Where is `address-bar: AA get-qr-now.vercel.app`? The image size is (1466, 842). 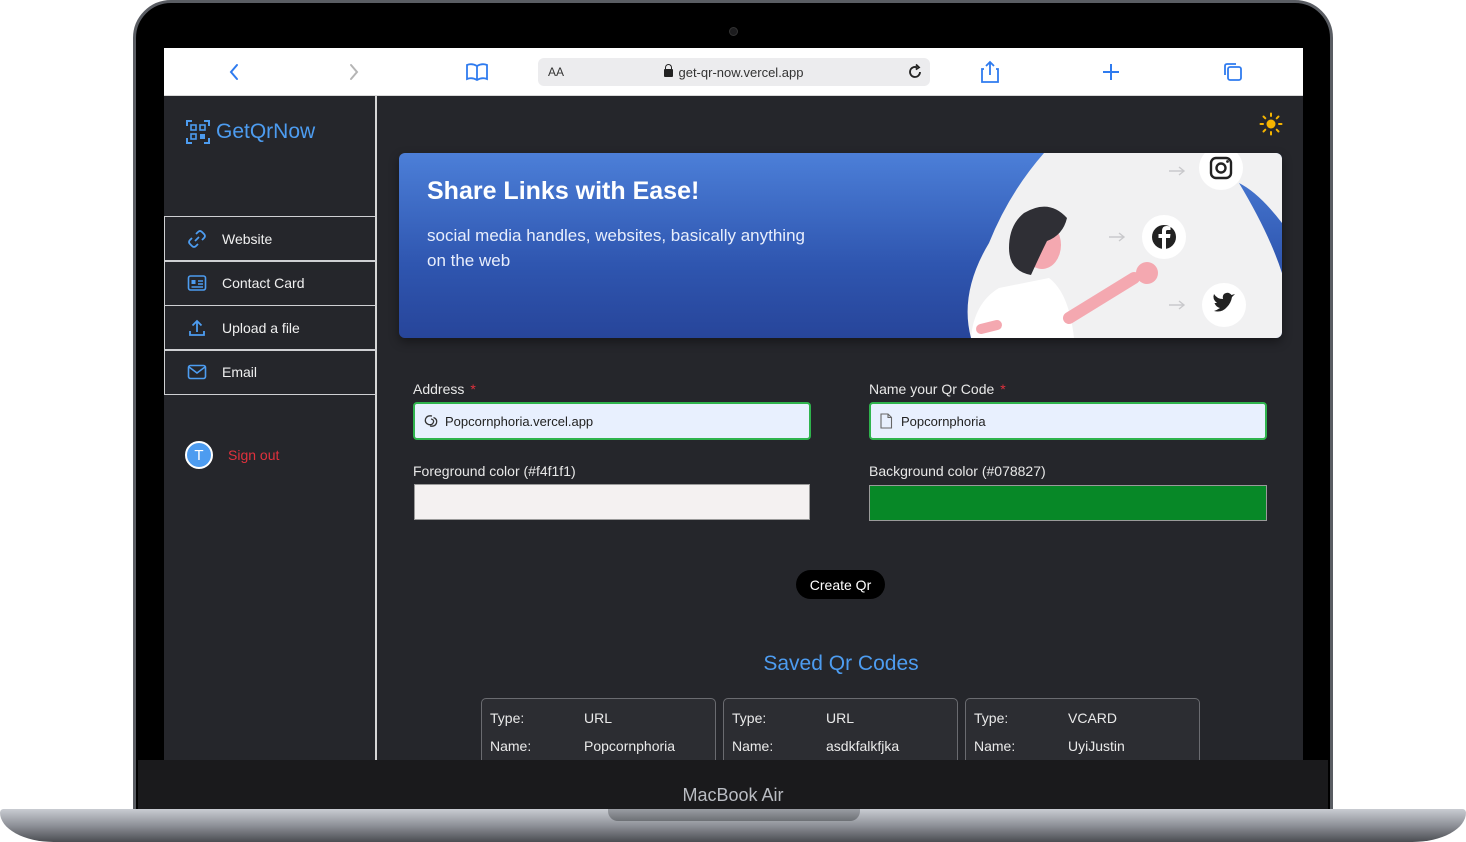
address-bar: AA get-qr-now.vercel.app is located at coordinates (734, 72).